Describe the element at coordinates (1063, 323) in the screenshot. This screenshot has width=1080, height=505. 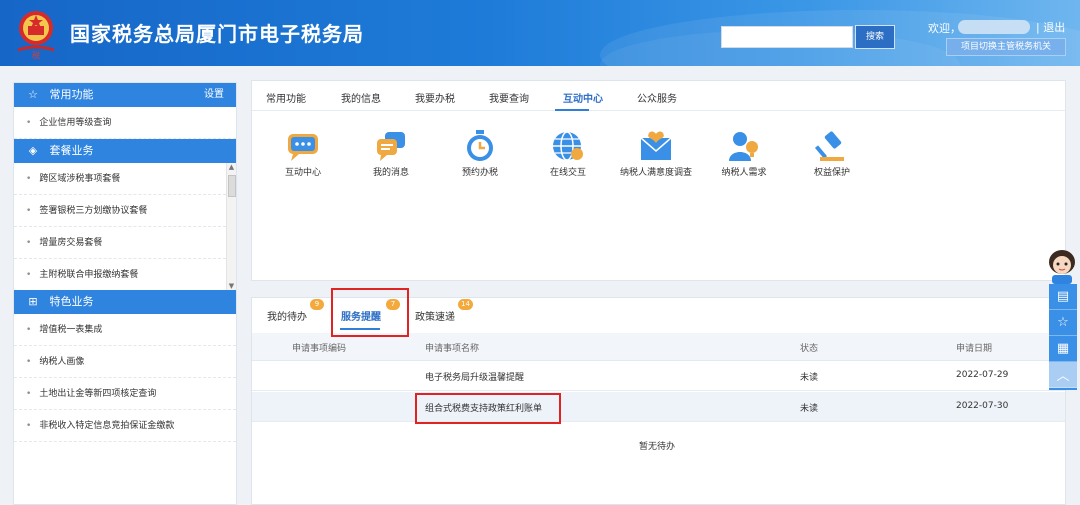
I see `favorite-star-icon: ☆` at that location.